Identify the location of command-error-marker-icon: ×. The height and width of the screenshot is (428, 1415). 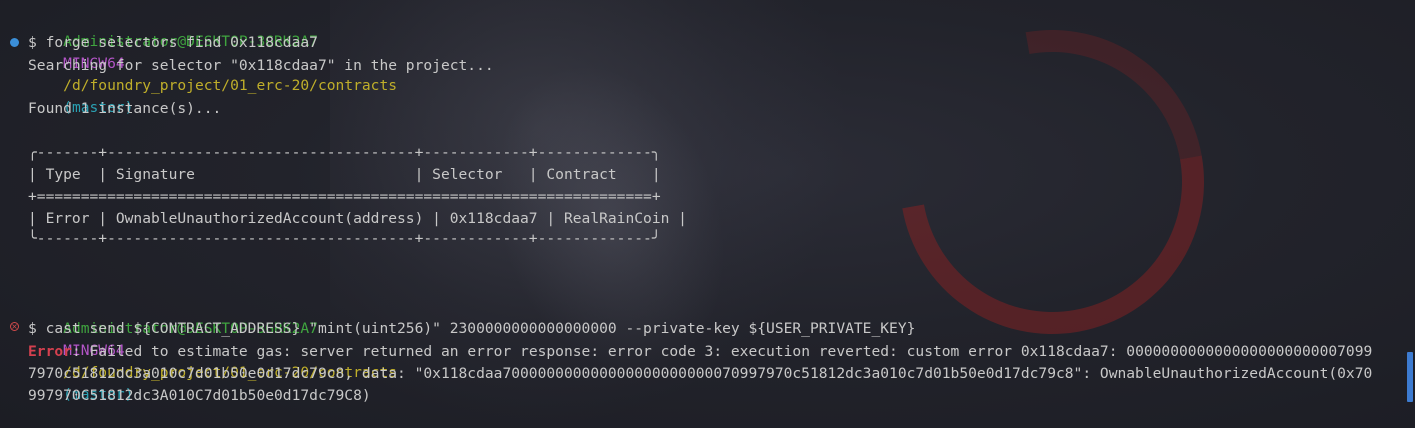
(14, 326).